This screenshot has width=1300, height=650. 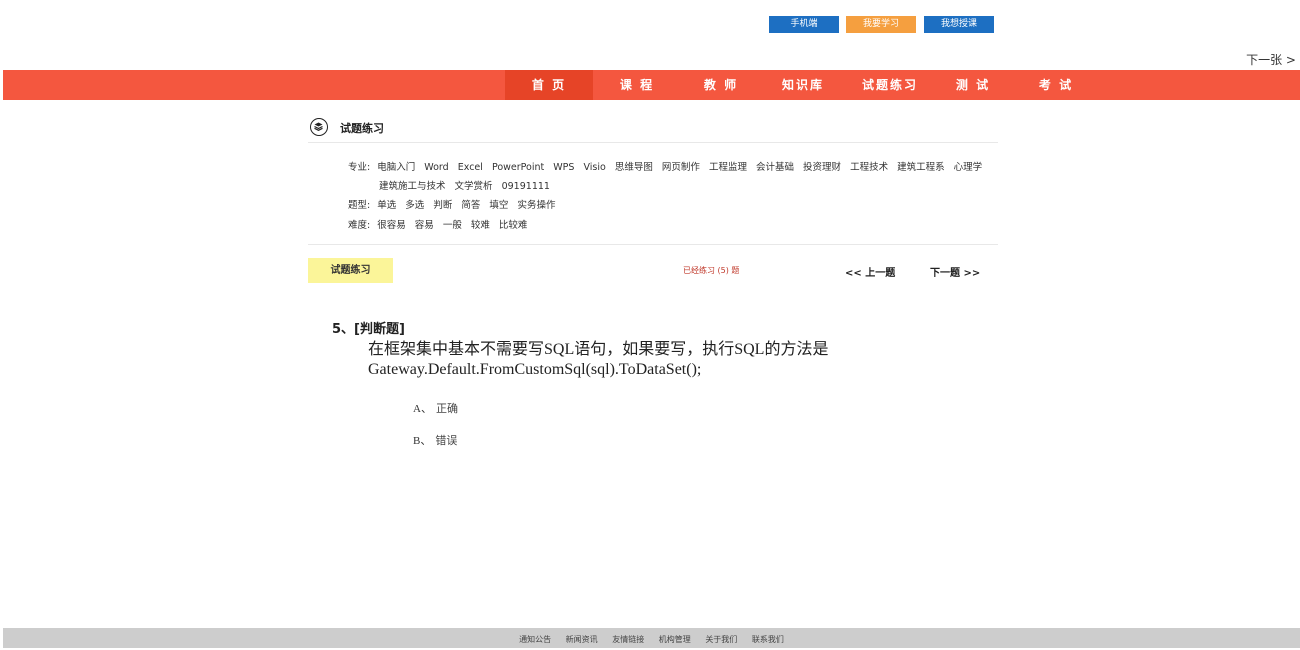 I want to click on option-key: A、, so click(x=422, y=409).